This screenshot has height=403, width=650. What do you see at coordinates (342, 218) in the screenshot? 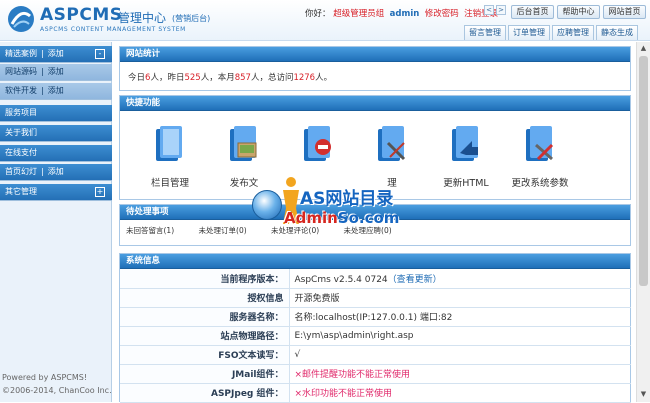
I see `watermark-domain: AdminSo.com` at bounding box center [342, 218].